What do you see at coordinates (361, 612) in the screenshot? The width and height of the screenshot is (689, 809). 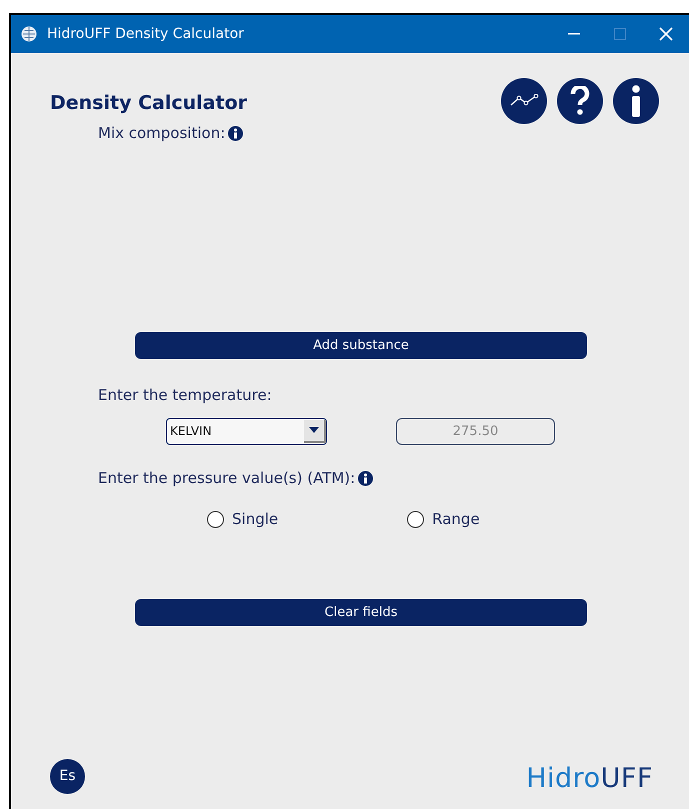 I see `clear-fields-button: Clear fields` at bounding box center [361, 612].